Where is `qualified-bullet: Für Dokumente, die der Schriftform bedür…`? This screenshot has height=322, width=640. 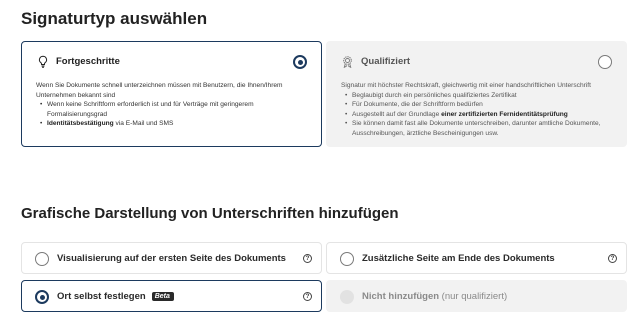
qualified-bullet: Für Dokumente, die der Schriftform bedür… is located at coordinates (477, 105).